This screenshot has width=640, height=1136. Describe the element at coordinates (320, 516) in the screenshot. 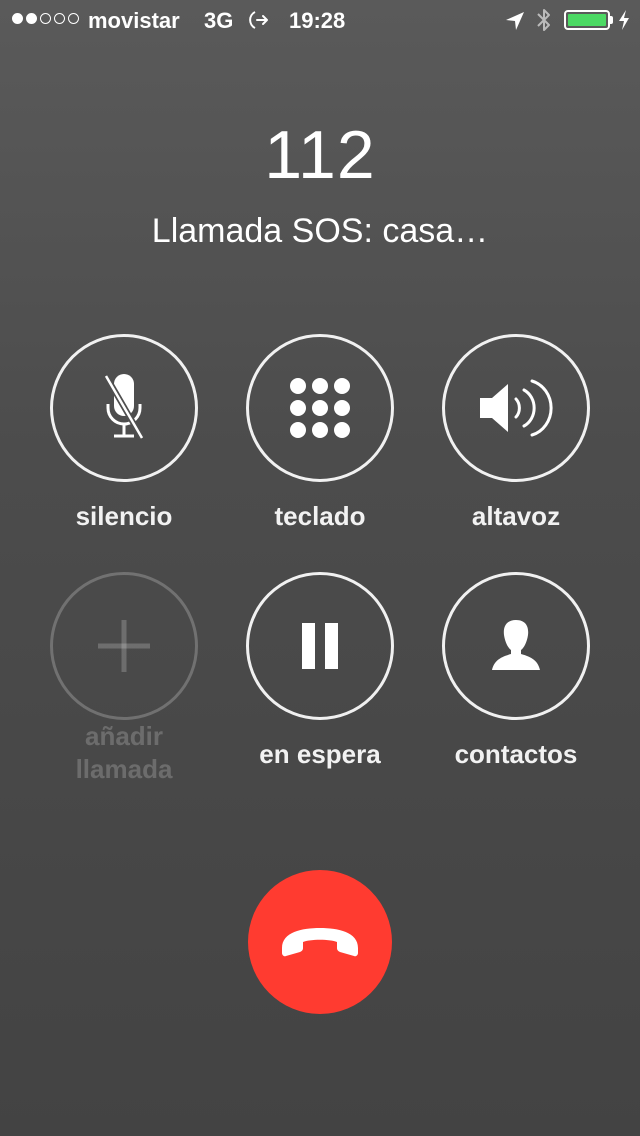

I see `keypad-label: teclado` at that location.